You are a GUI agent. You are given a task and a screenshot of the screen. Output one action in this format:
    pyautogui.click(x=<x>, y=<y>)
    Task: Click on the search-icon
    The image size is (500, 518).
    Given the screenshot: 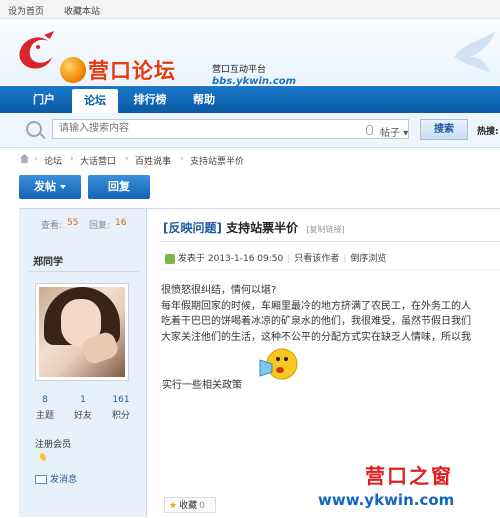 What is the action you would take?
    pyautogui.click(x=34, y=129)
    